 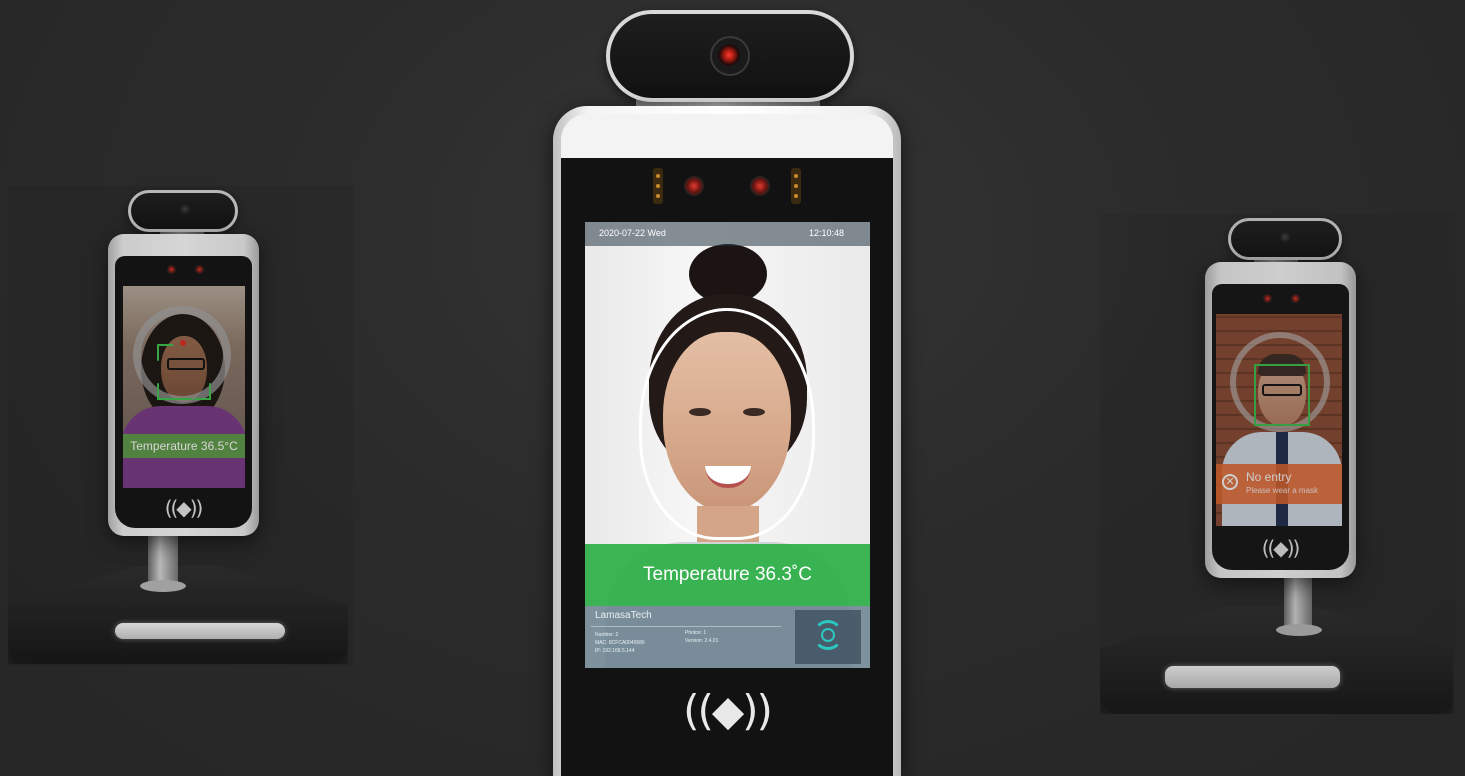 I want to click on right-camera-lens, so click(x=1285, y=237).